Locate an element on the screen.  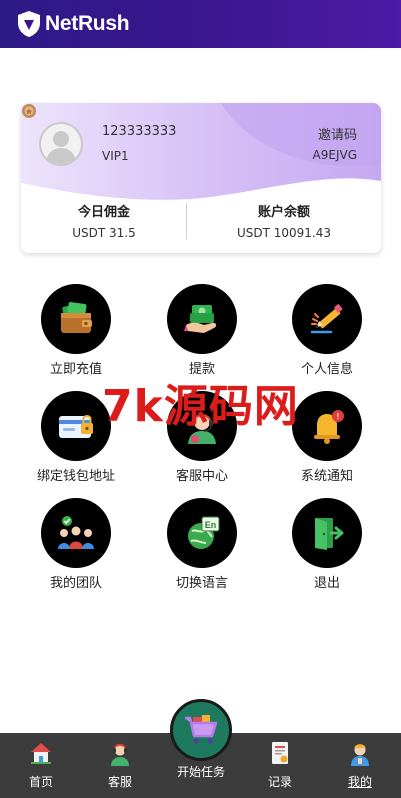
commission-value: USDT 31.5 is located at coordinates (104, 233).